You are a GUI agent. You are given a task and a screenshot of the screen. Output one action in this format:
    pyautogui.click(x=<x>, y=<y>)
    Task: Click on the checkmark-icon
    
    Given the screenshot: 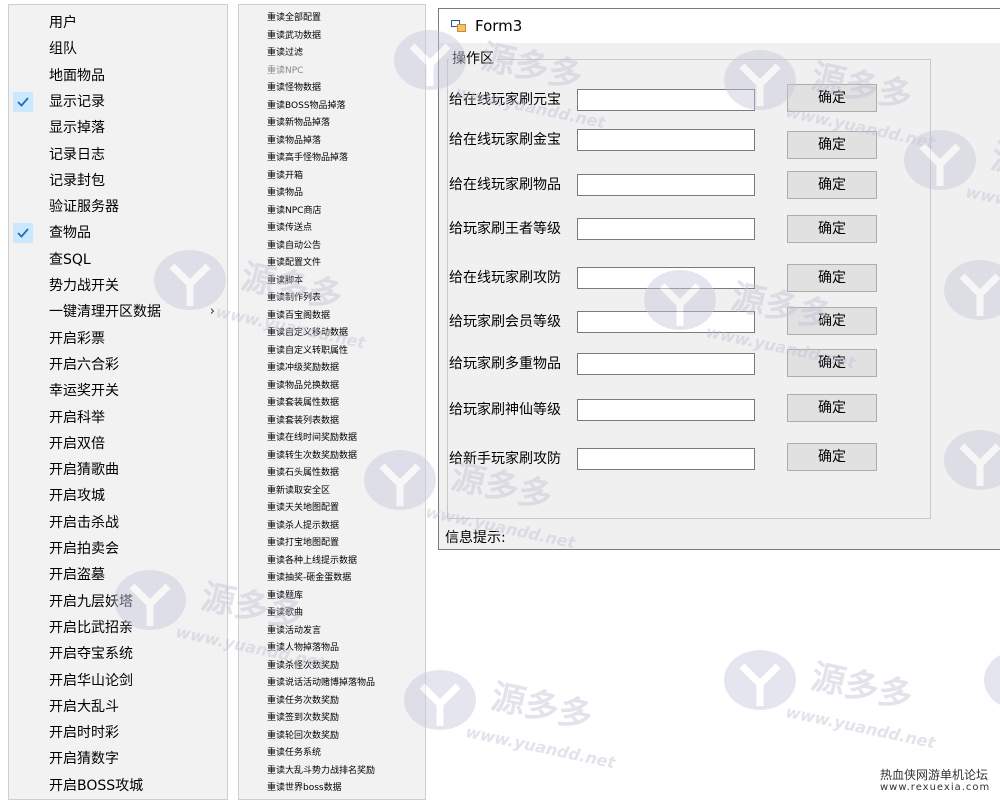 What is the action you would take?
    pyautogui.click(x=23, y=233)
    